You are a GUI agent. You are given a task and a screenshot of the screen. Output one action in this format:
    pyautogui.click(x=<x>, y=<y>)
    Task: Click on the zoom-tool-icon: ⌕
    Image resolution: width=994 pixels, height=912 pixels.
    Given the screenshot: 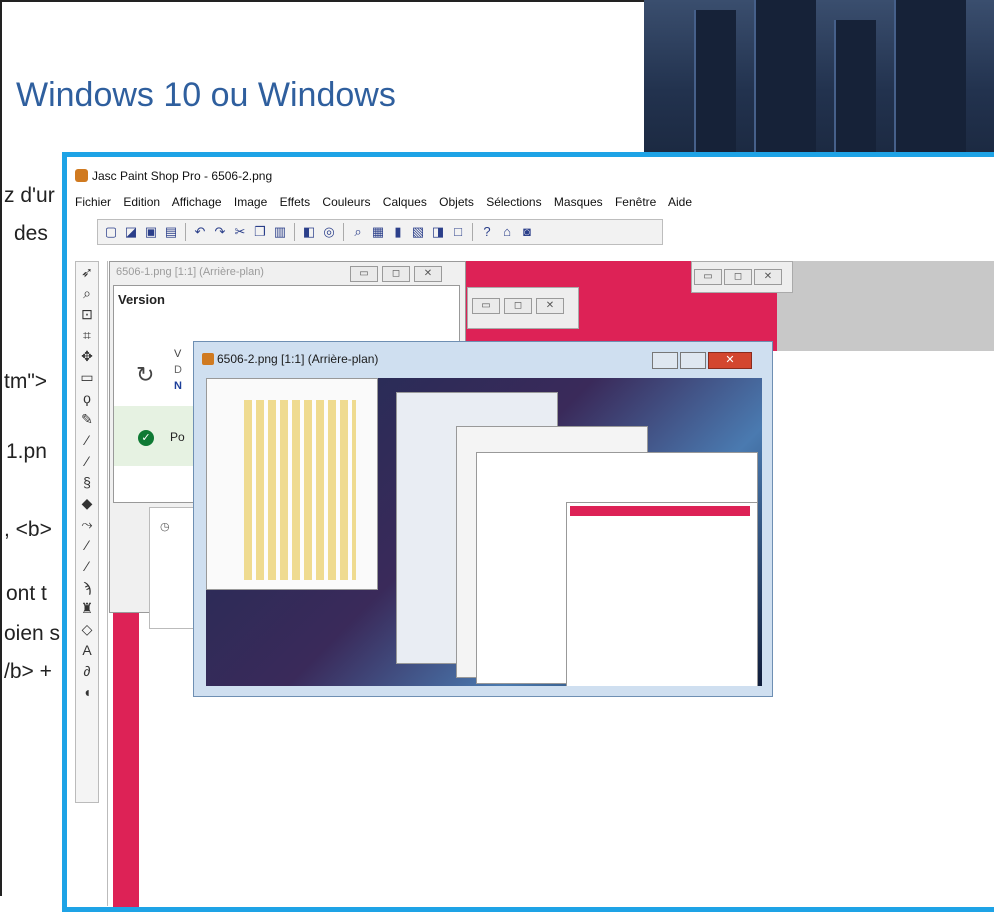 What is the action you would take?
    pyautogui.click(x=87, y=293)
    